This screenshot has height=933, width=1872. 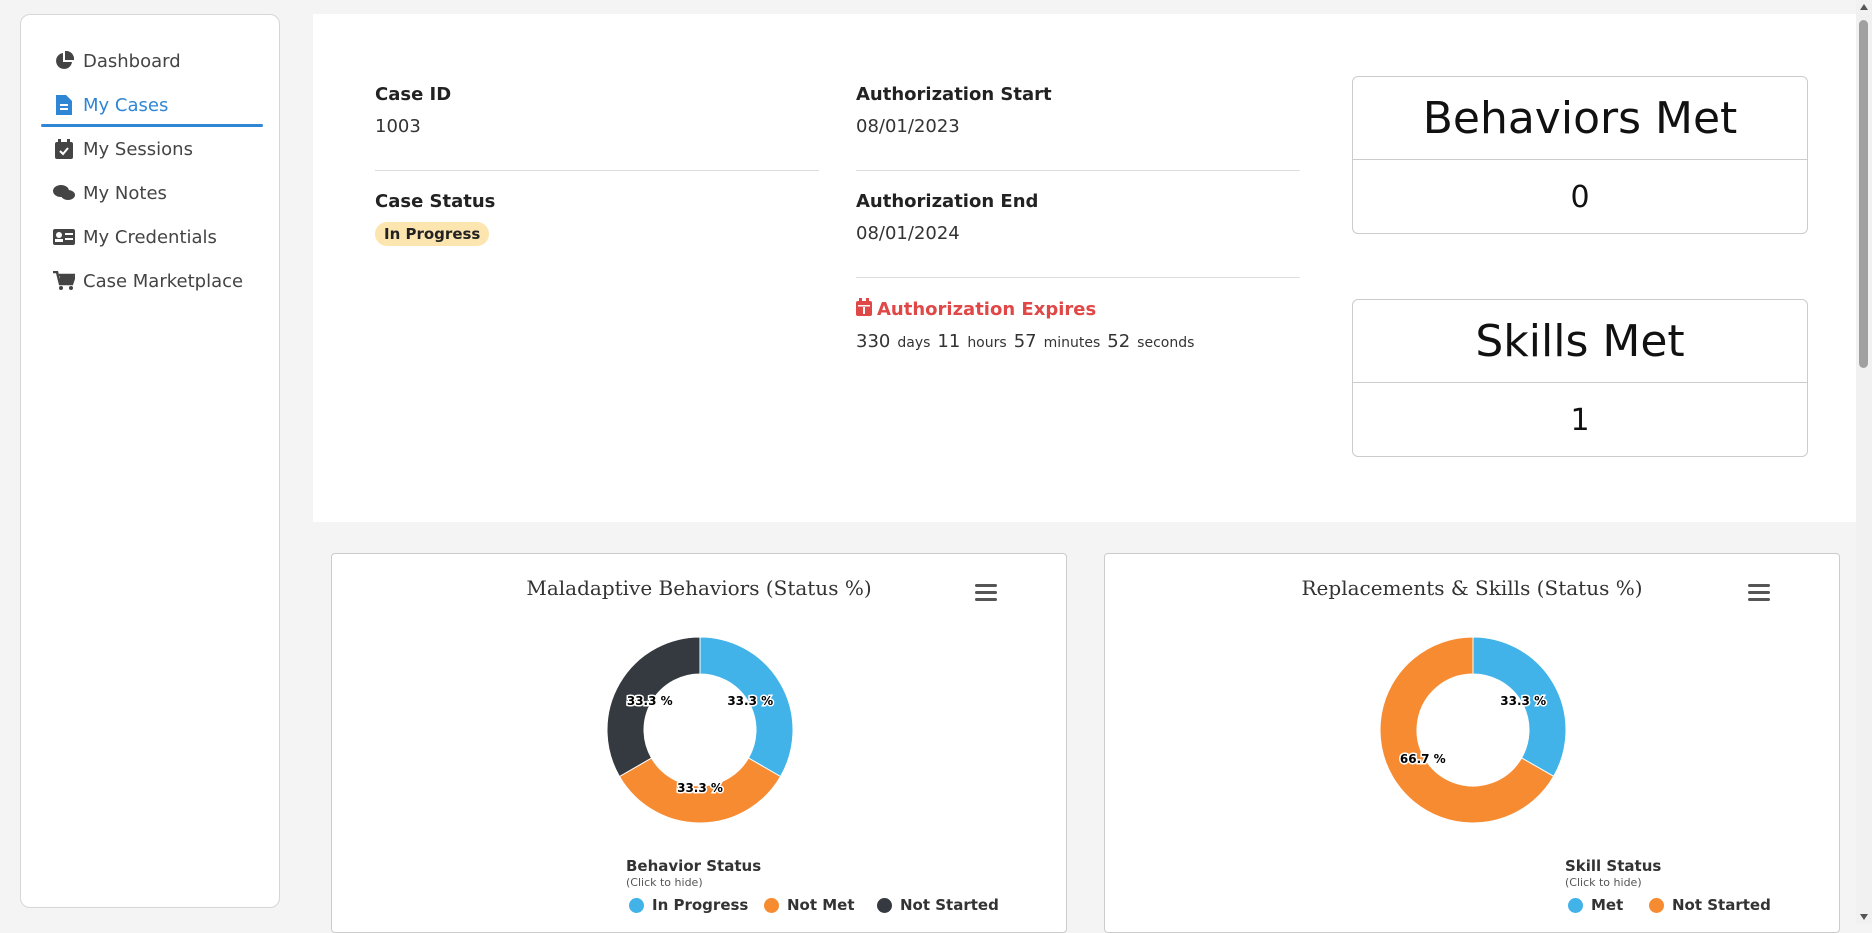 I want to click on case-id-label: Case ID, so click(x=413, y=94).